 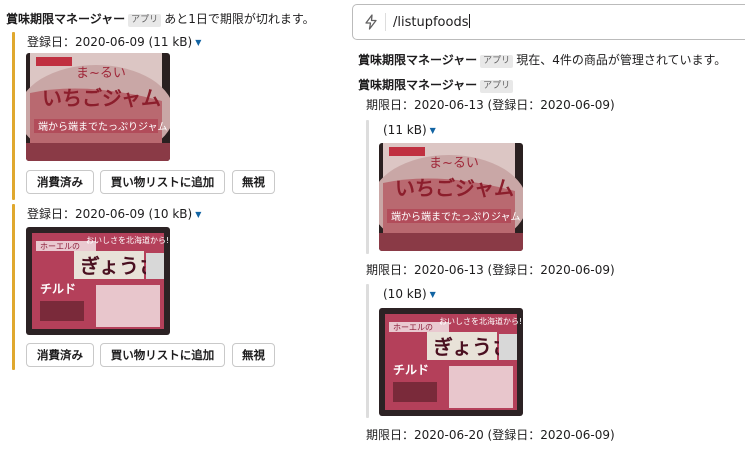 I want to click on file-size-label: (11 kB) ▼, so click(x=409, y=130).